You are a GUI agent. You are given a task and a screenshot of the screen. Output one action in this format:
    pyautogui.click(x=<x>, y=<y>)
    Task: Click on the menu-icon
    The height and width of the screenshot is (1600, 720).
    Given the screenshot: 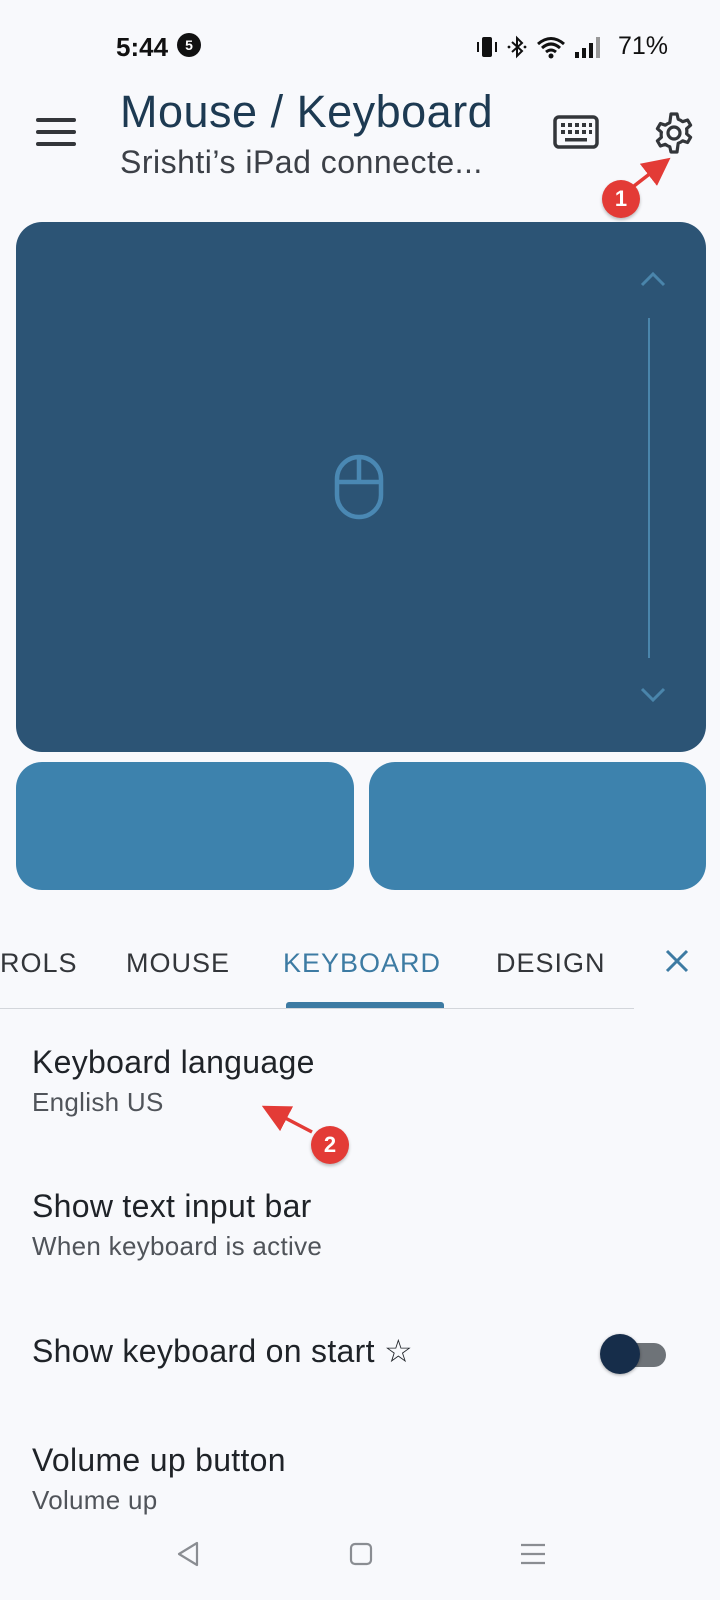 What is the action you would take?
    pyautogui.click(x=56, y=133)
    